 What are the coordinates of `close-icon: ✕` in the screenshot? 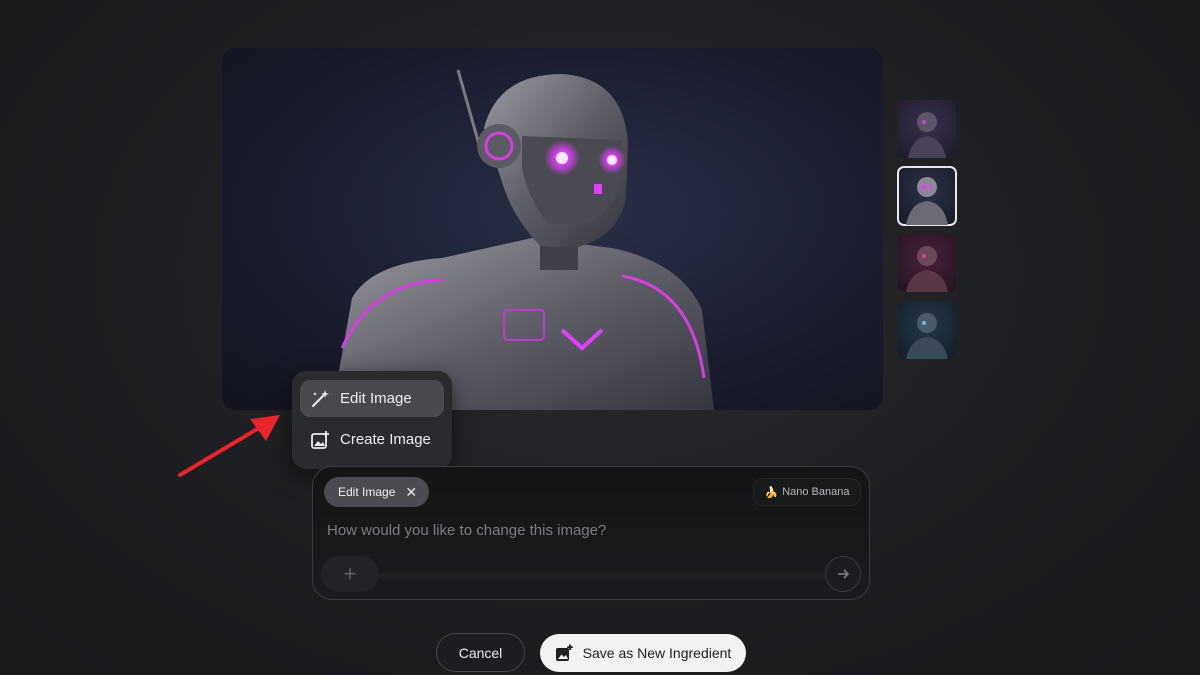 It's located at (411, 492).